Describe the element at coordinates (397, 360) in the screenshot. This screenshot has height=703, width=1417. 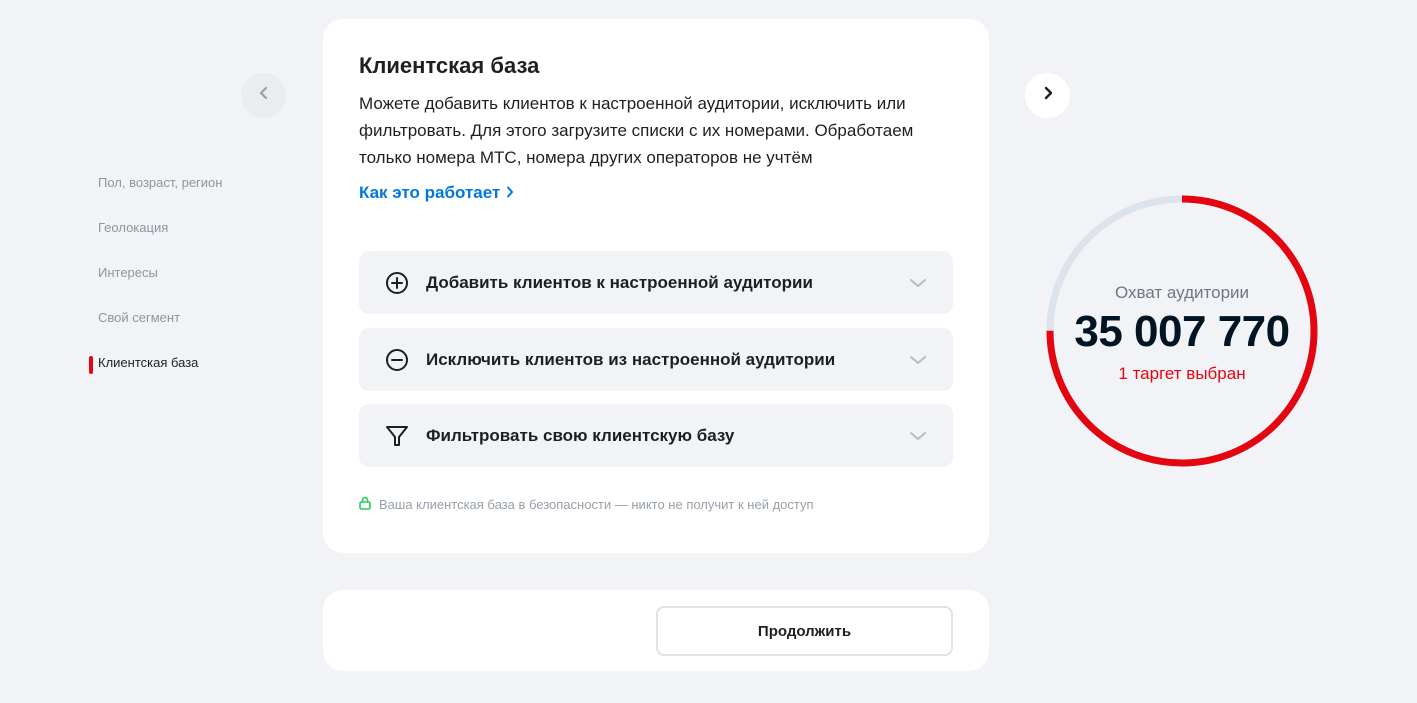
I see `minus-circle-icon` at that location.